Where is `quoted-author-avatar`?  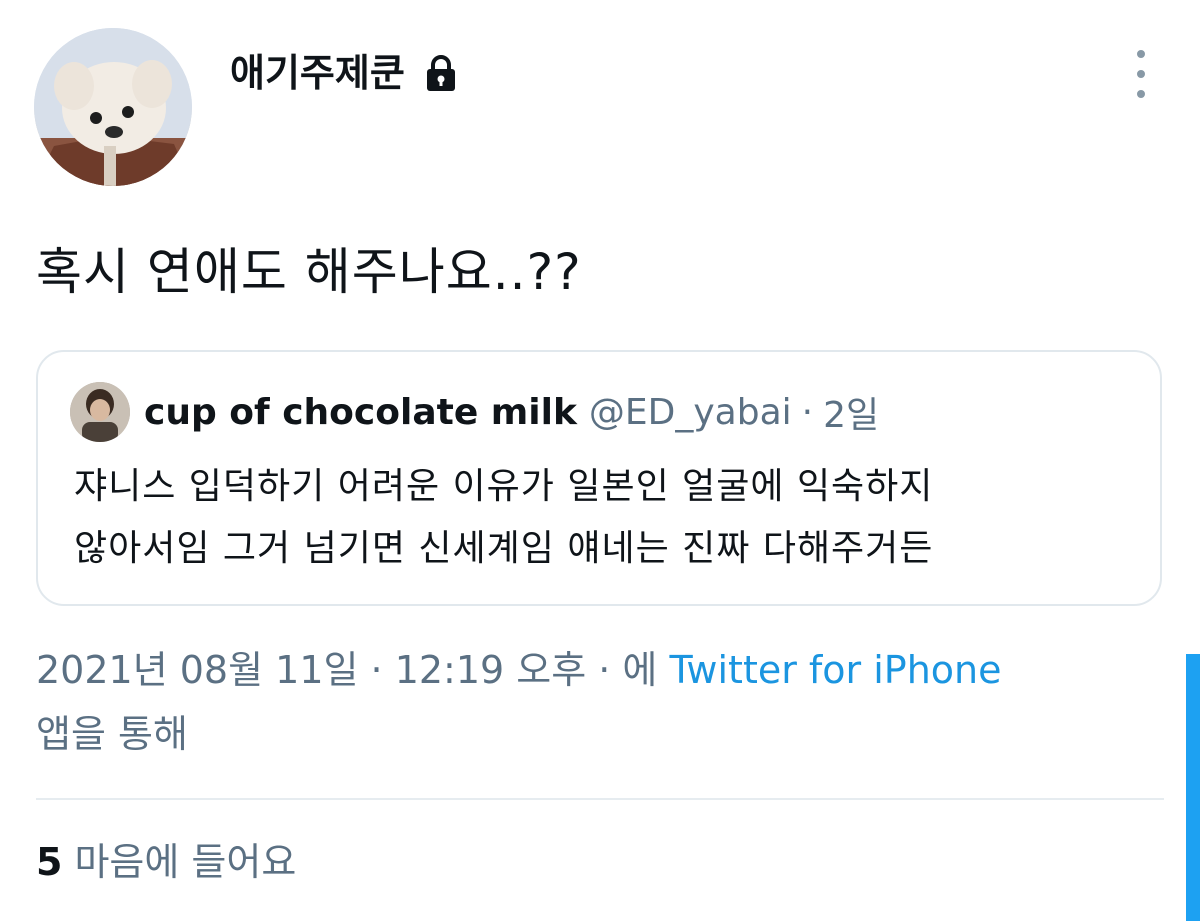 quoted-author-avatar is located at coordinates (100, 412).